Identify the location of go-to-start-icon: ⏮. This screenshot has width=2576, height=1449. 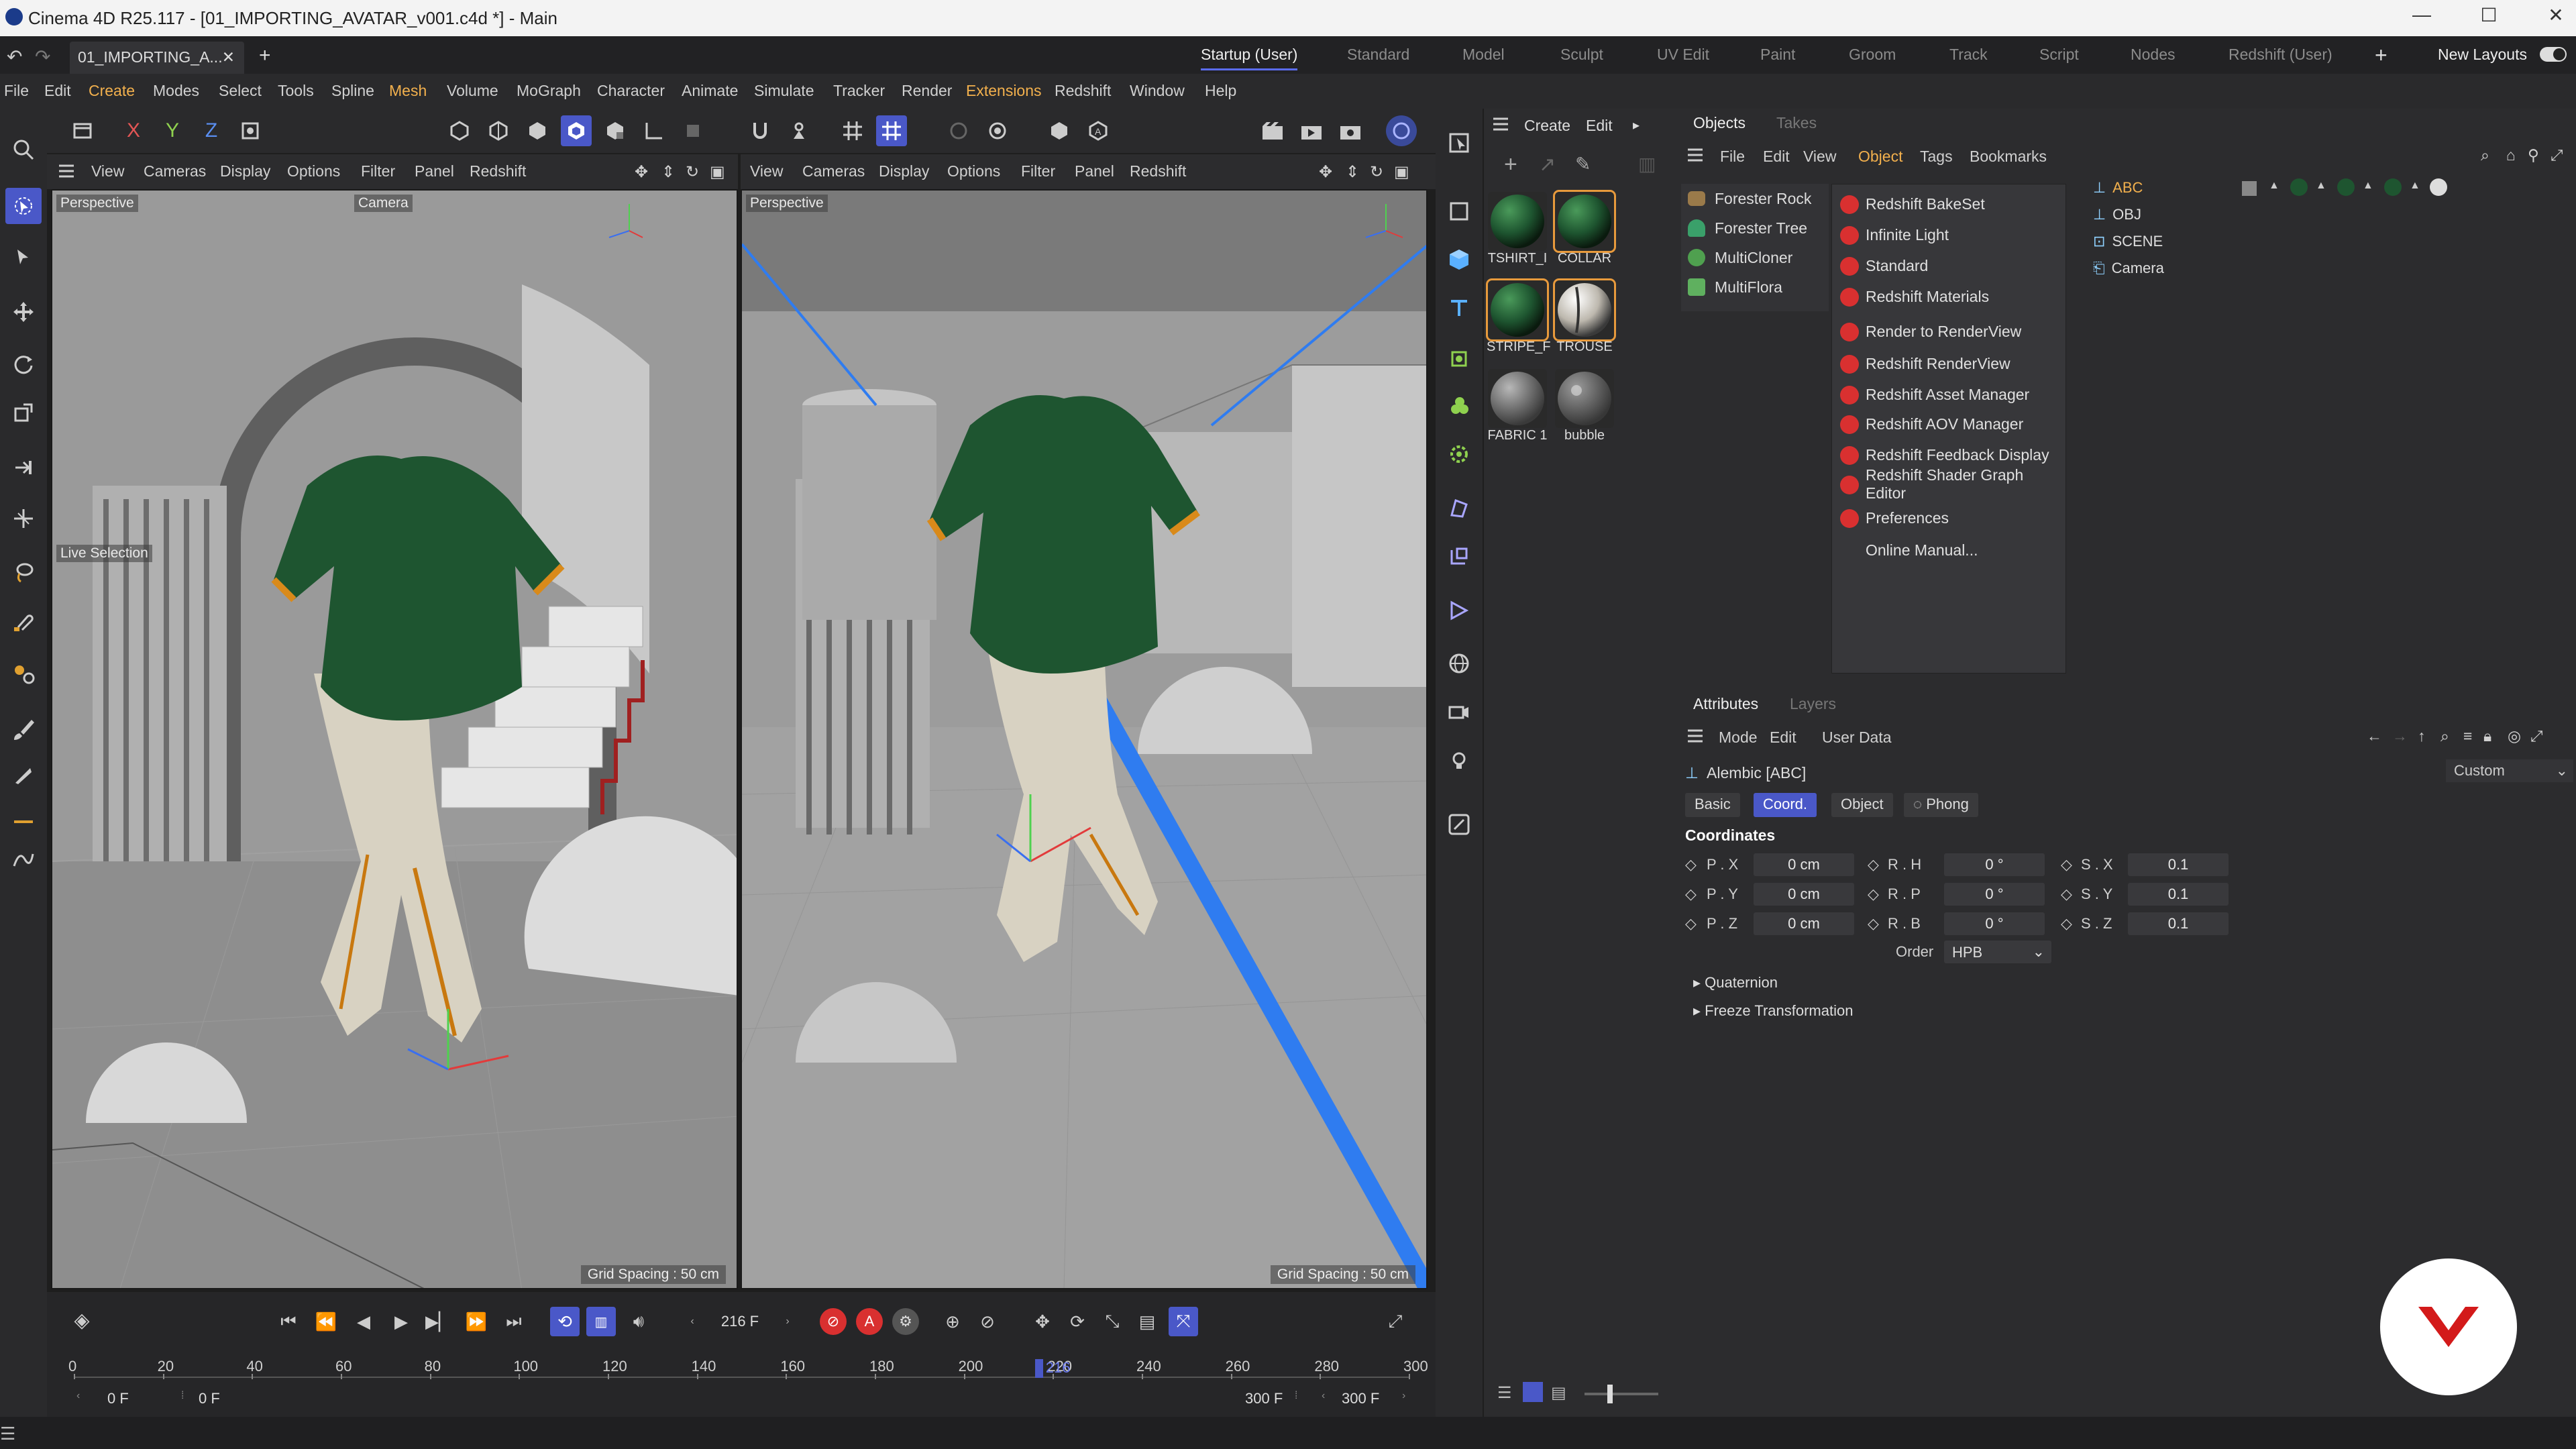
(288, 1321).